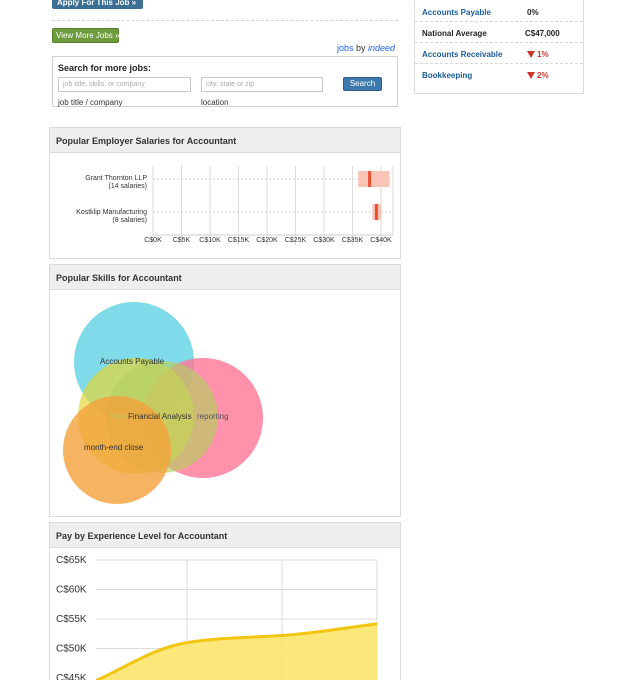  I want to click on pay-change-value: 2%, so click(538, 75).